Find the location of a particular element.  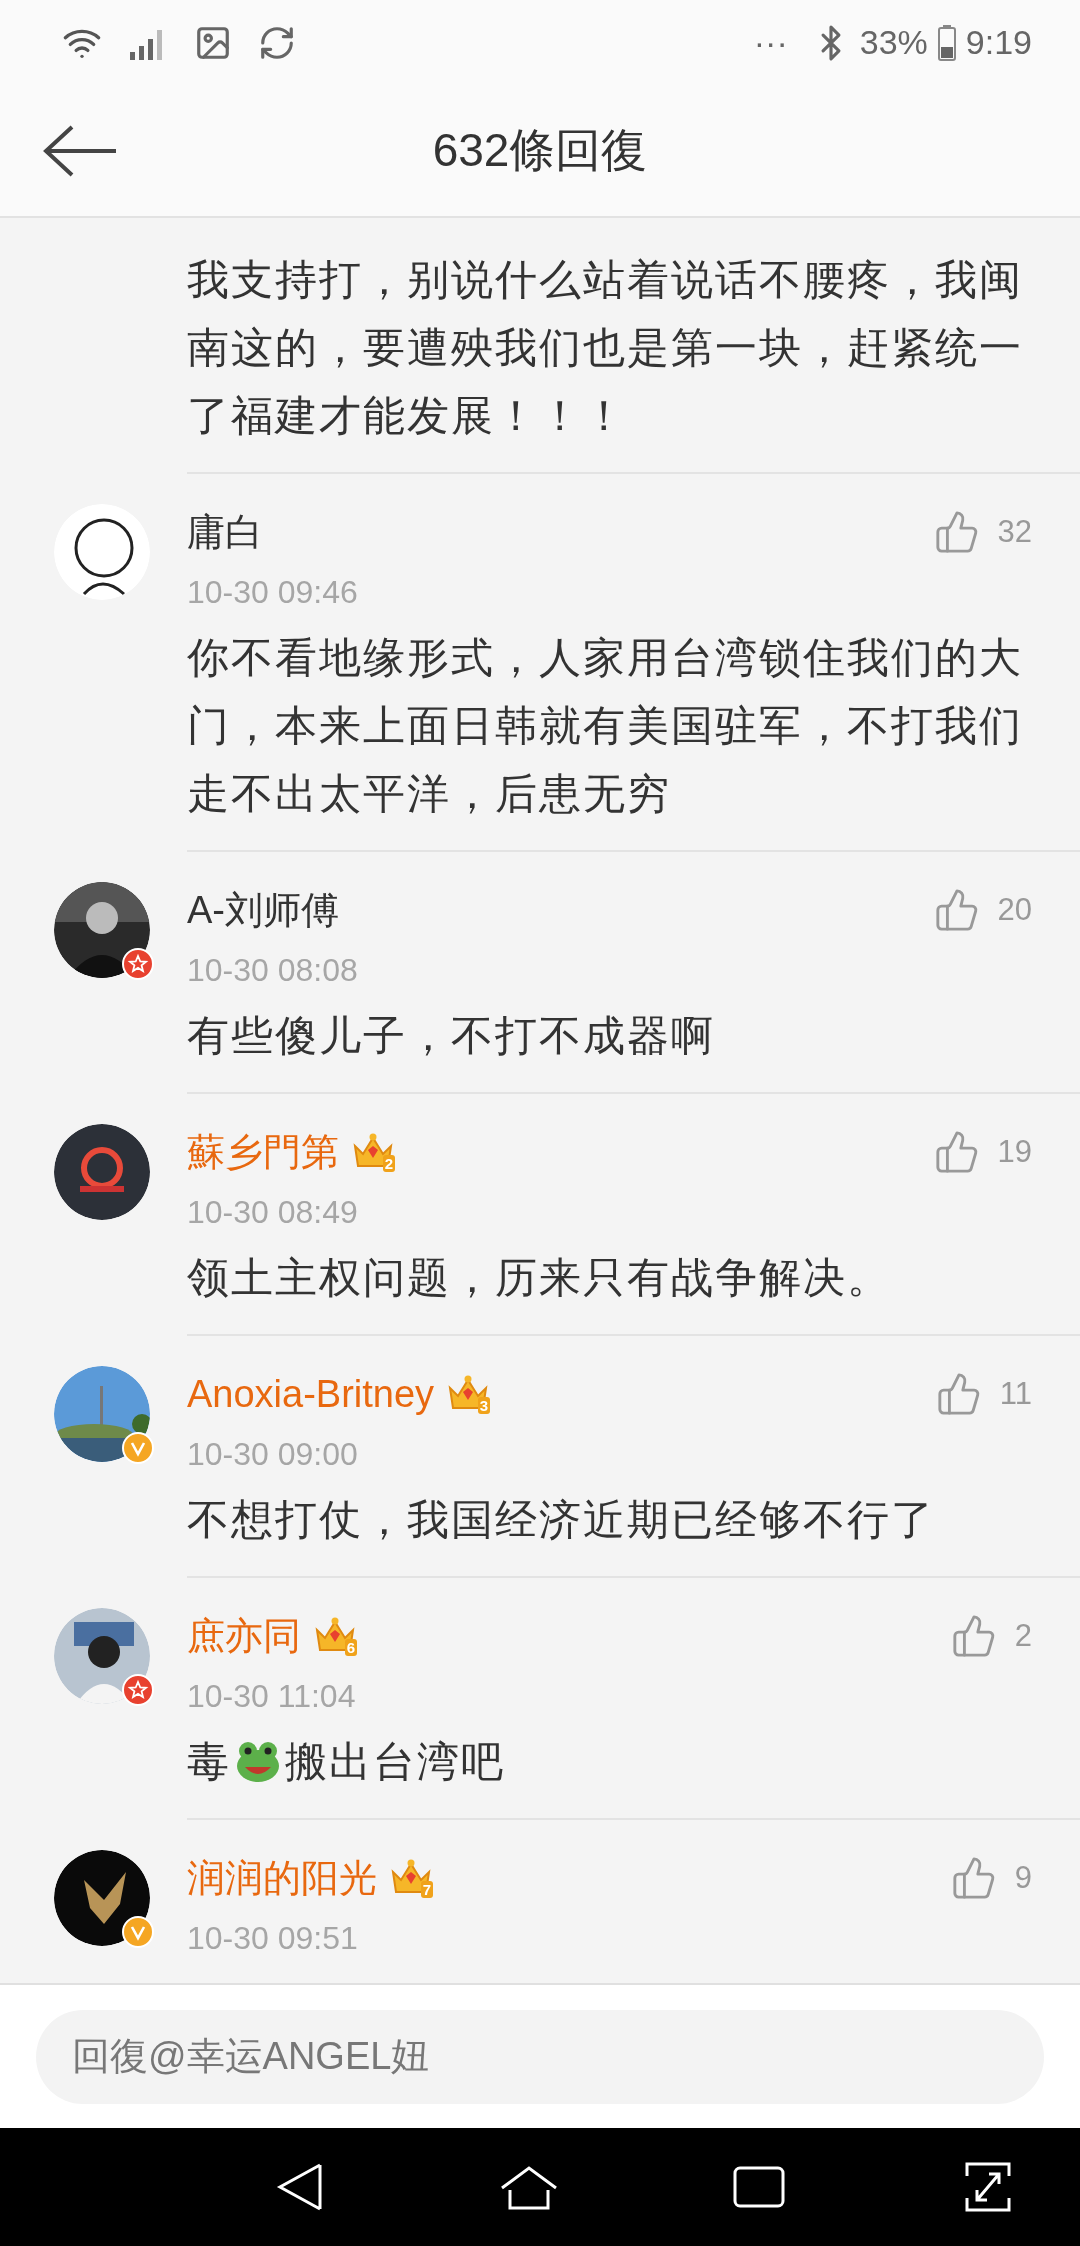

comment-text: 有些傻儿子，不打不成器啊 is located at coordinates (451, 1036).